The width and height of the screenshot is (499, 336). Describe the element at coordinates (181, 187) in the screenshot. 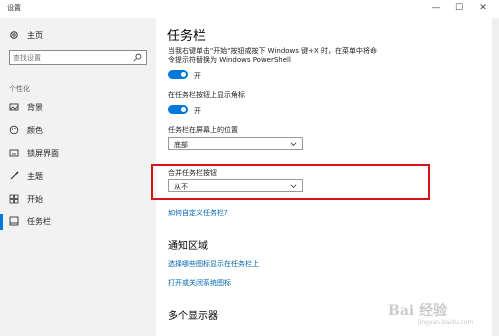

I see `combine-dropdown-value: 从不` at that location.